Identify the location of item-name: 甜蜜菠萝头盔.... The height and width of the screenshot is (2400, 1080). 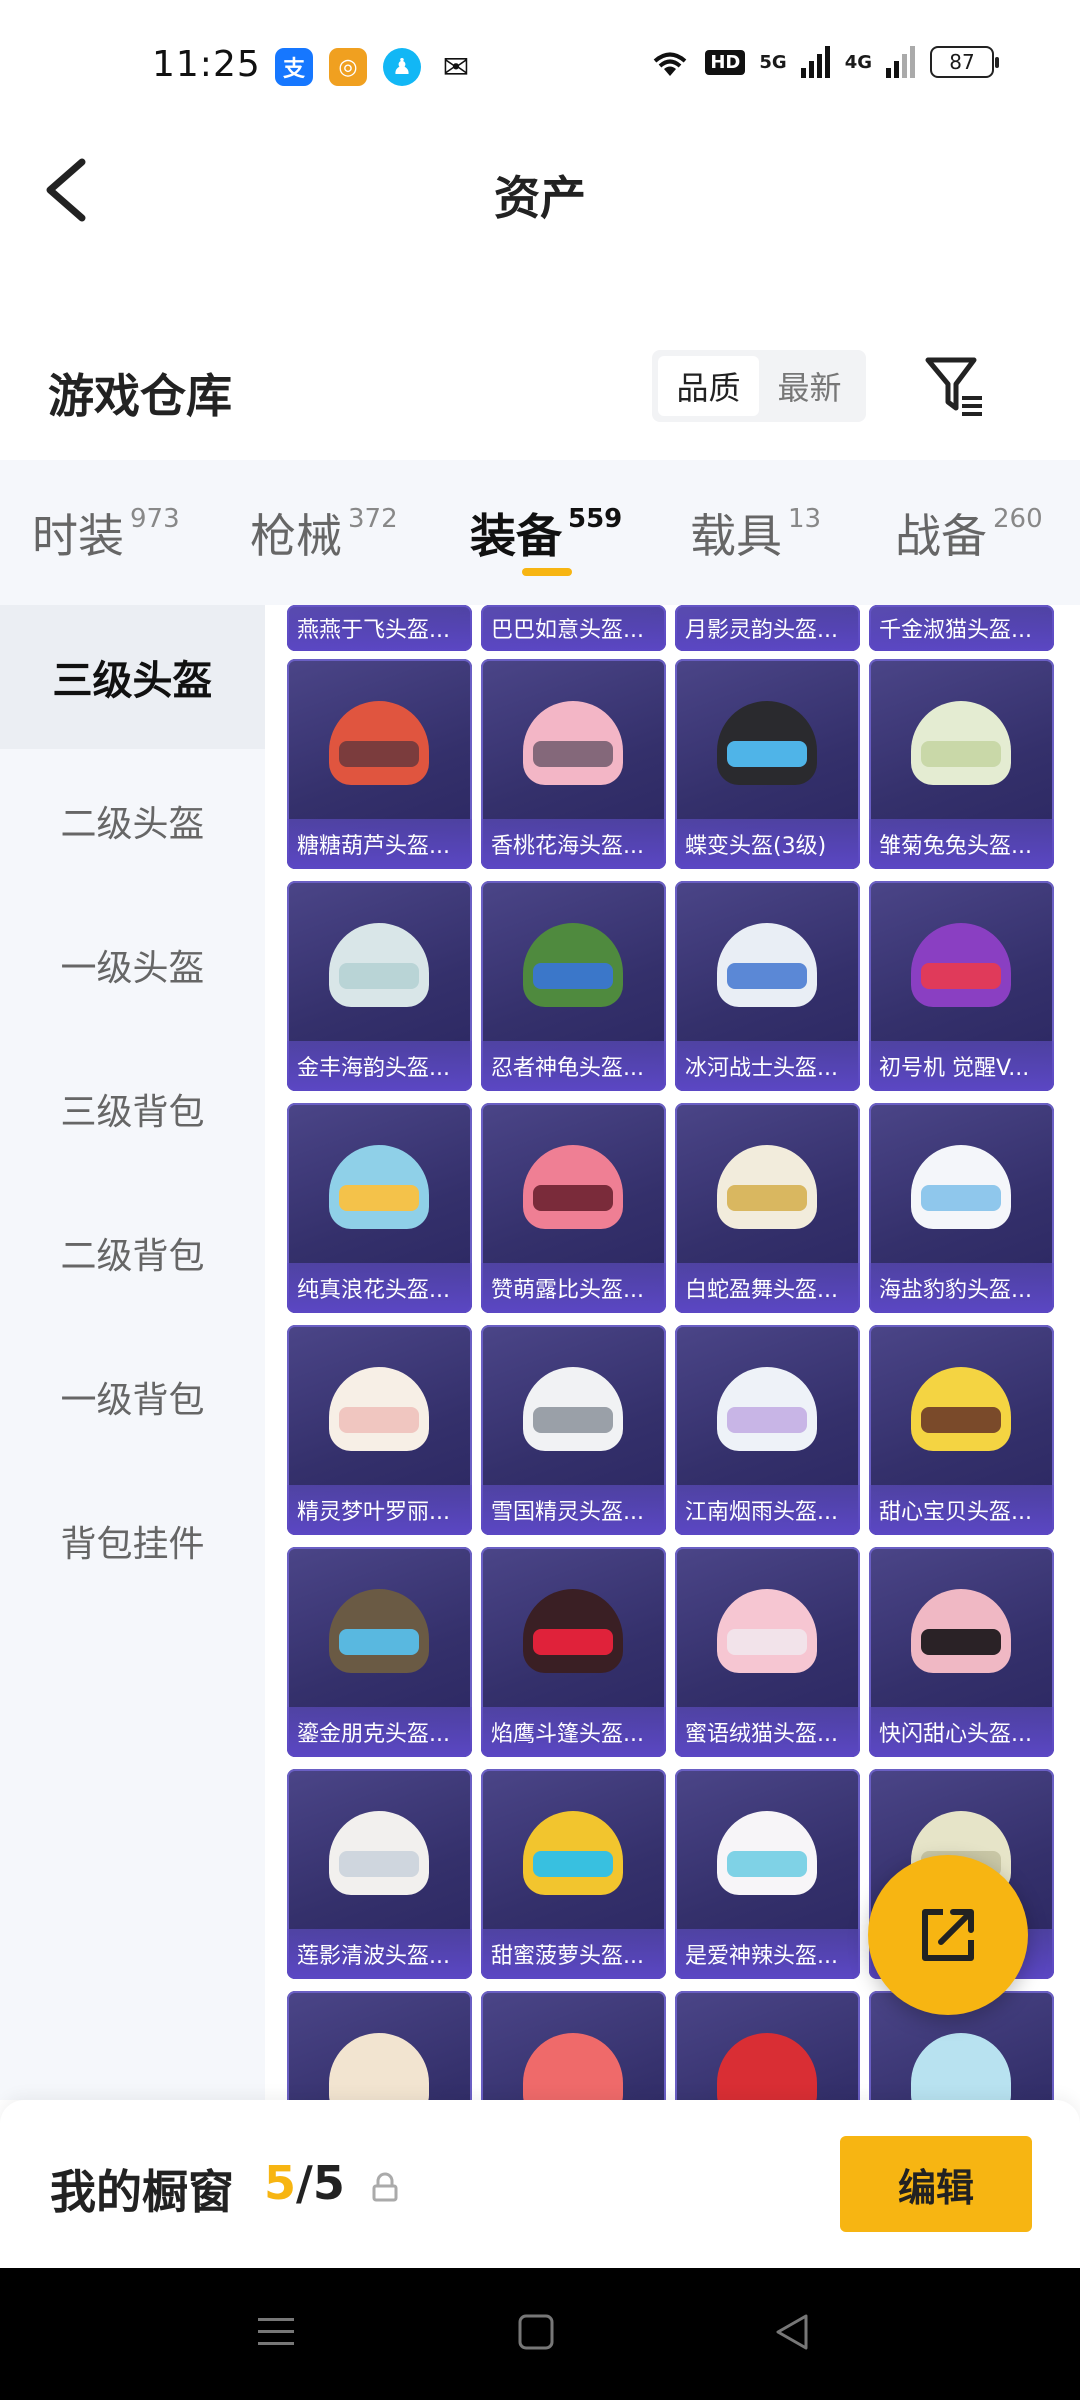
(573, 1954).